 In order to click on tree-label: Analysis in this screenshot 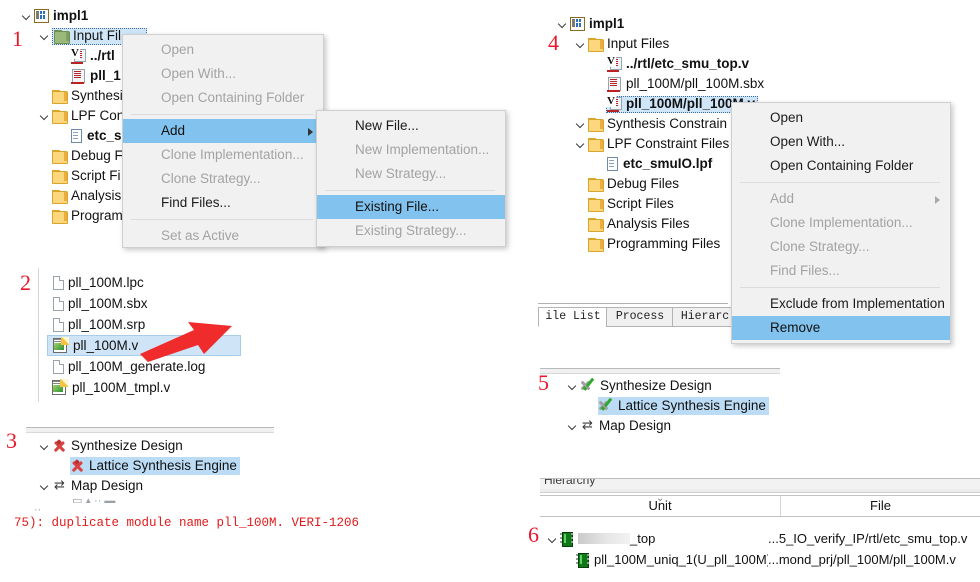, I will do `click(96, 195)`.